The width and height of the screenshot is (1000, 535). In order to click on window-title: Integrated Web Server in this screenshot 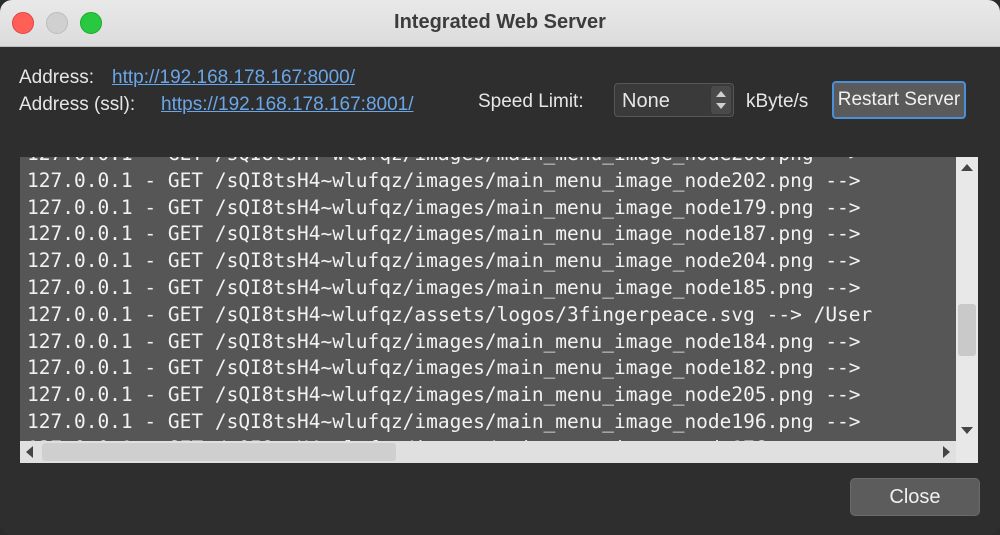, I will do `click(500, 22)`.